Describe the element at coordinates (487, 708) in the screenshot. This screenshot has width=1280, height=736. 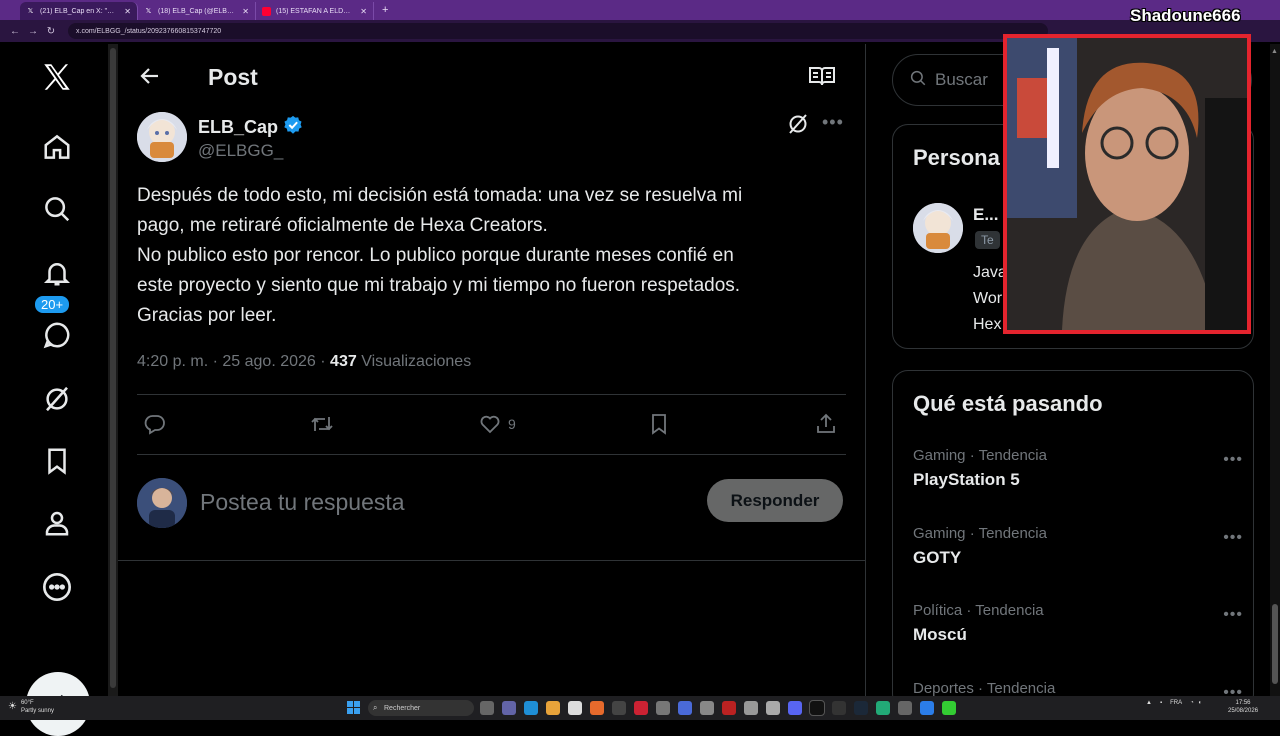
I see `task-view-icon` at that location.